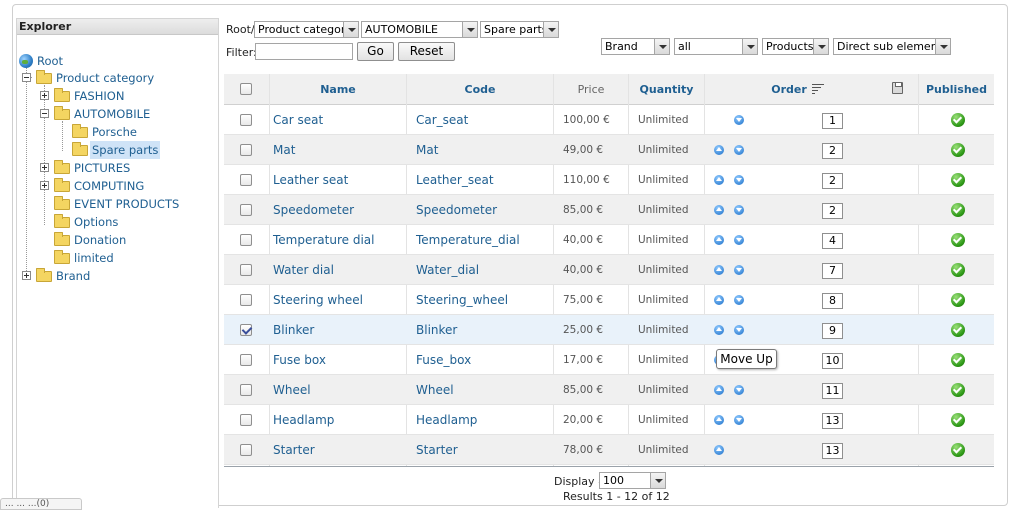  What do you see at coordinates (313, 210) in the screenshot?
I see `product-name-link: Speedometer` at bounding box center [313, 210].